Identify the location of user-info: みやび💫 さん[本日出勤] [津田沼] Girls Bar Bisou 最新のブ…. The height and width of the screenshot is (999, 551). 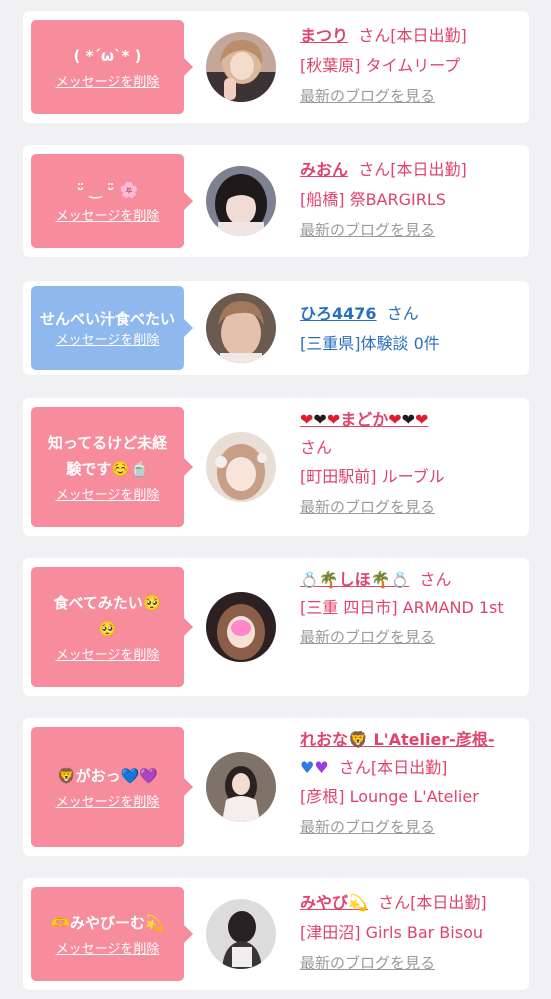
(411, 933).